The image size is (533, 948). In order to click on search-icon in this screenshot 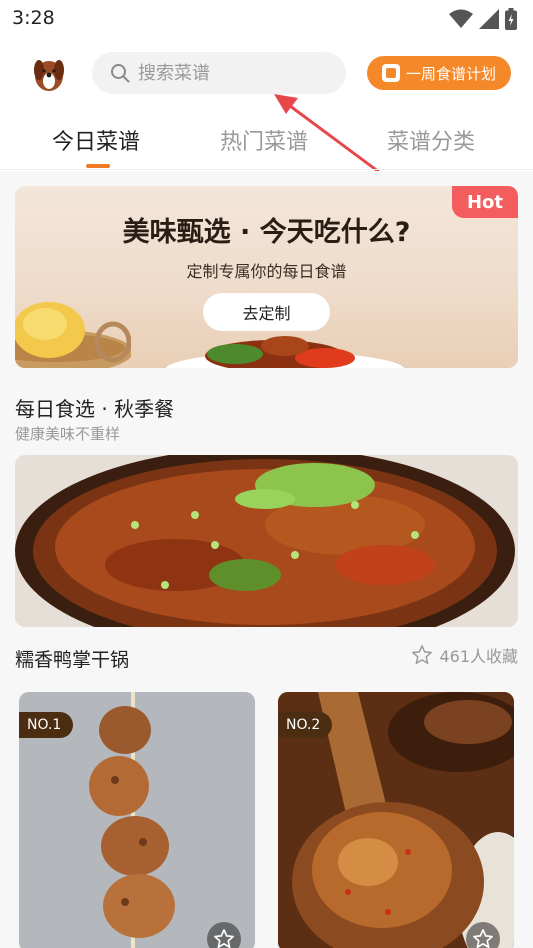, I will do `click(120, 73)`.